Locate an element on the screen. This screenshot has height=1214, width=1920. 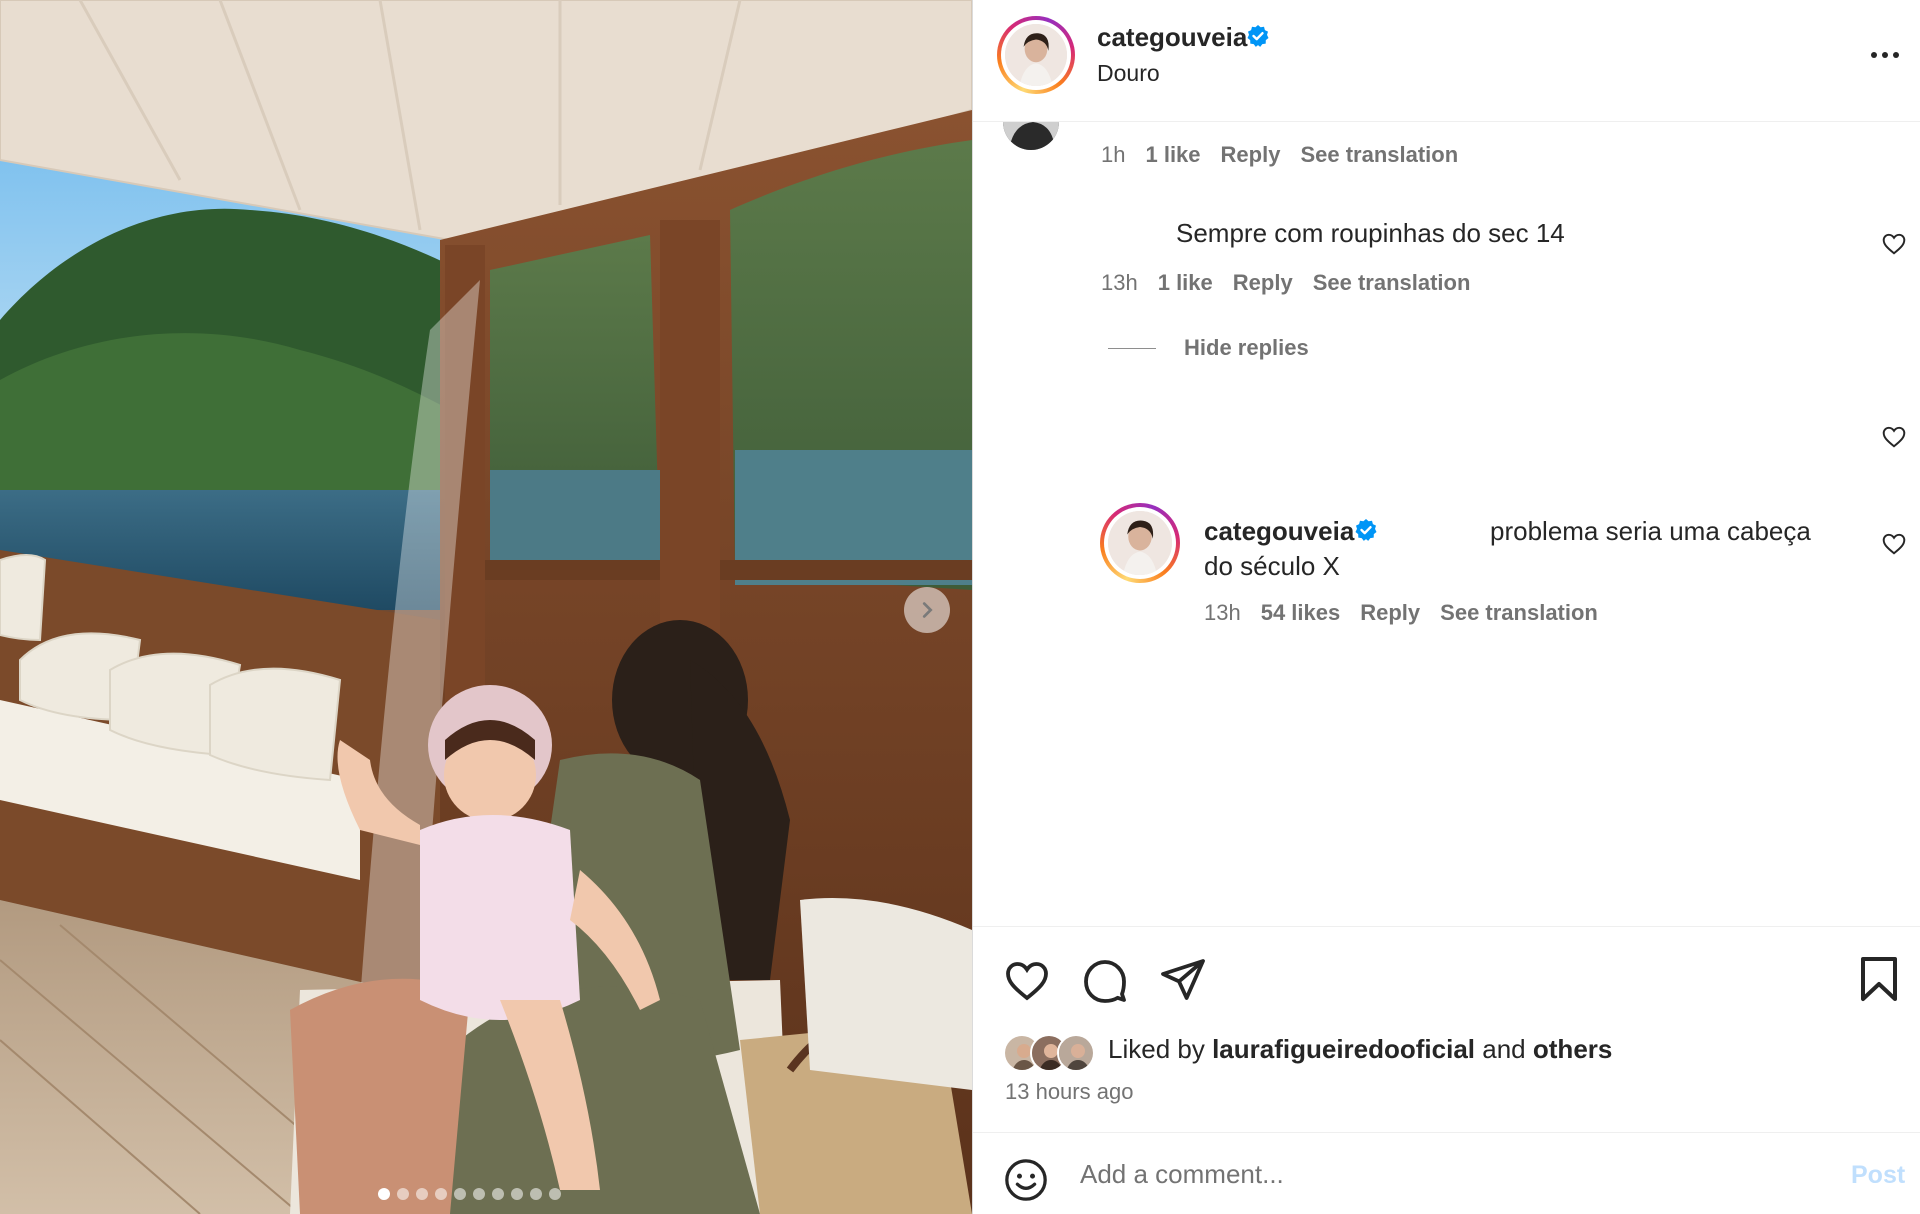
author-avatar-image is located at coordinates (1036, 55).